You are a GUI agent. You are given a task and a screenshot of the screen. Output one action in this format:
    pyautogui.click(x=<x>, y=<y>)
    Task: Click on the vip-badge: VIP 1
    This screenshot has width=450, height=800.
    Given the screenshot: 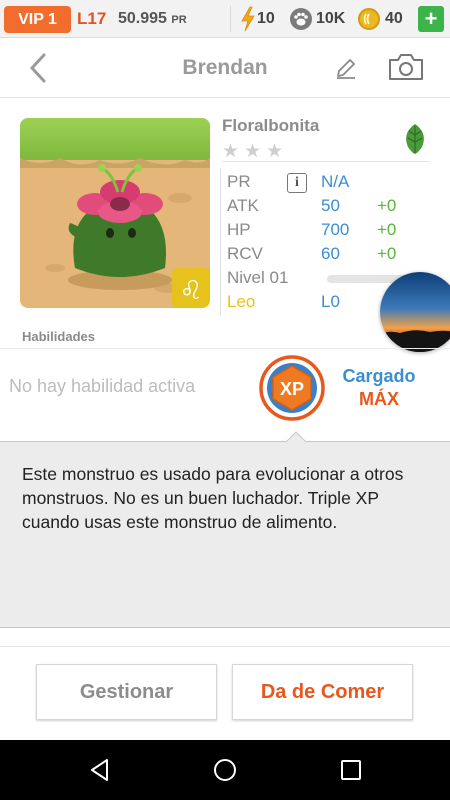 What is the action you would take?
    pyautogui.click(x=37, y=19)
    